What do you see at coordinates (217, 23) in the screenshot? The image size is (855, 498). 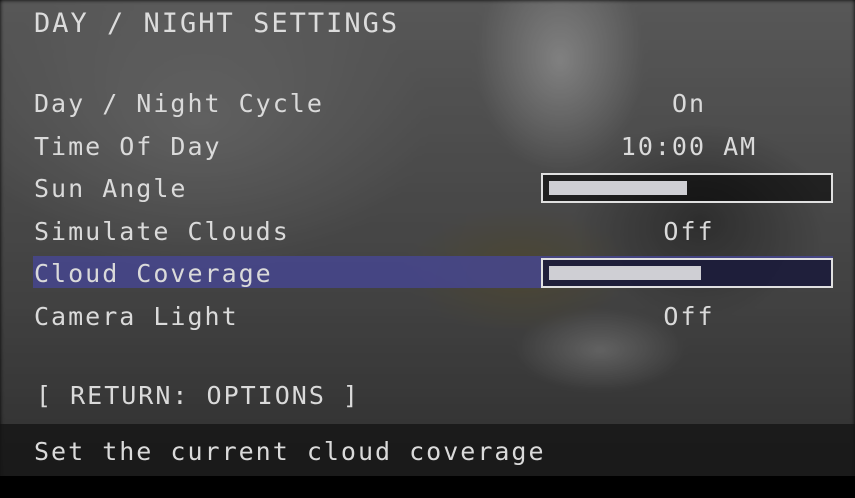 I see `page-title: DAY / NIGHT SETTINGS` at bounding box center [217, 23].